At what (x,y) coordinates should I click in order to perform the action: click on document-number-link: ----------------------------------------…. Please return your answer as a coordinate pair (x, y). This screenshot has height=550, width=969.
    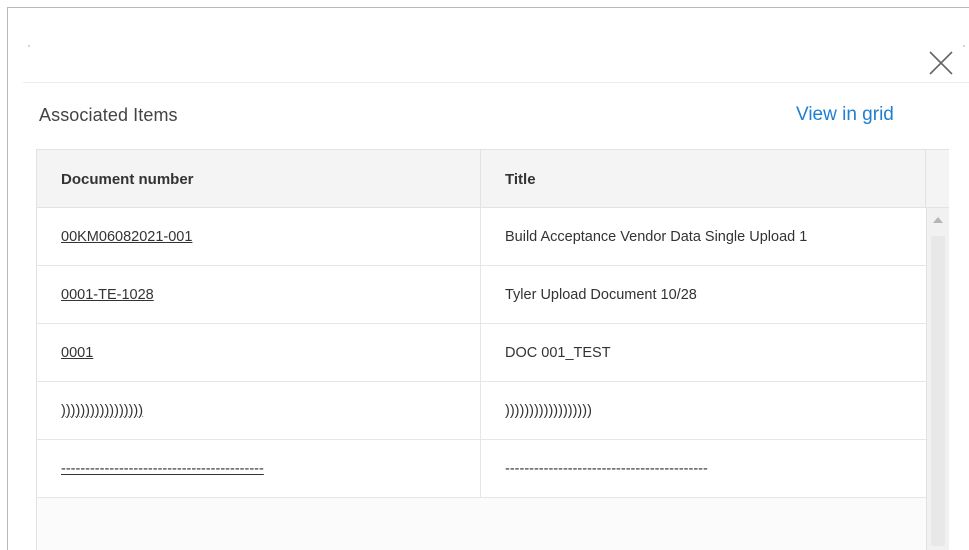
    Looking at the image, I should click on (162, 469).